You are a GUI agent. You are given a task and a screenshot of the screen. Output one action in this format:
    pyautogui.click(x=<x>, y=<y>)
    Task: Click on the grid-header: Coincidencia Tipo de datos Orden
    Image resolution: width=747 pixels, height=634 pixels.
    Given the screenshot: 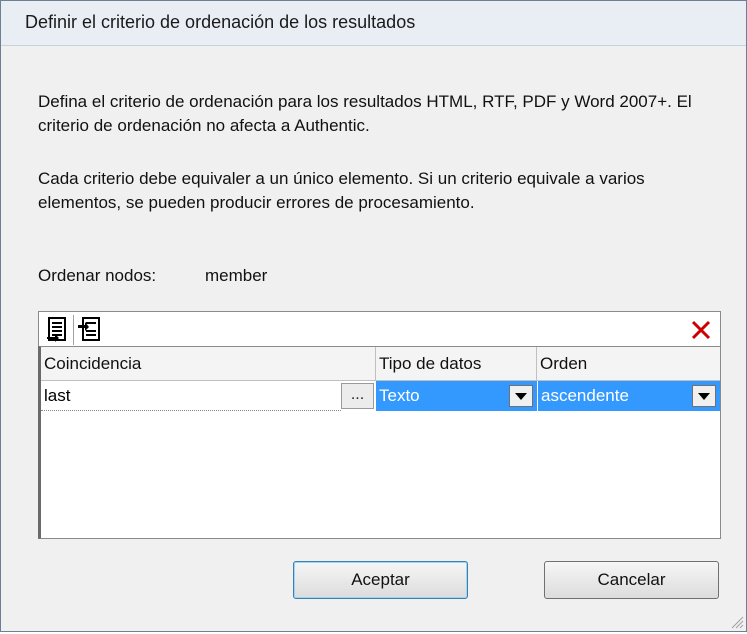 What is the action you would take?
    pyautogui.click(x=380, y=364)
    